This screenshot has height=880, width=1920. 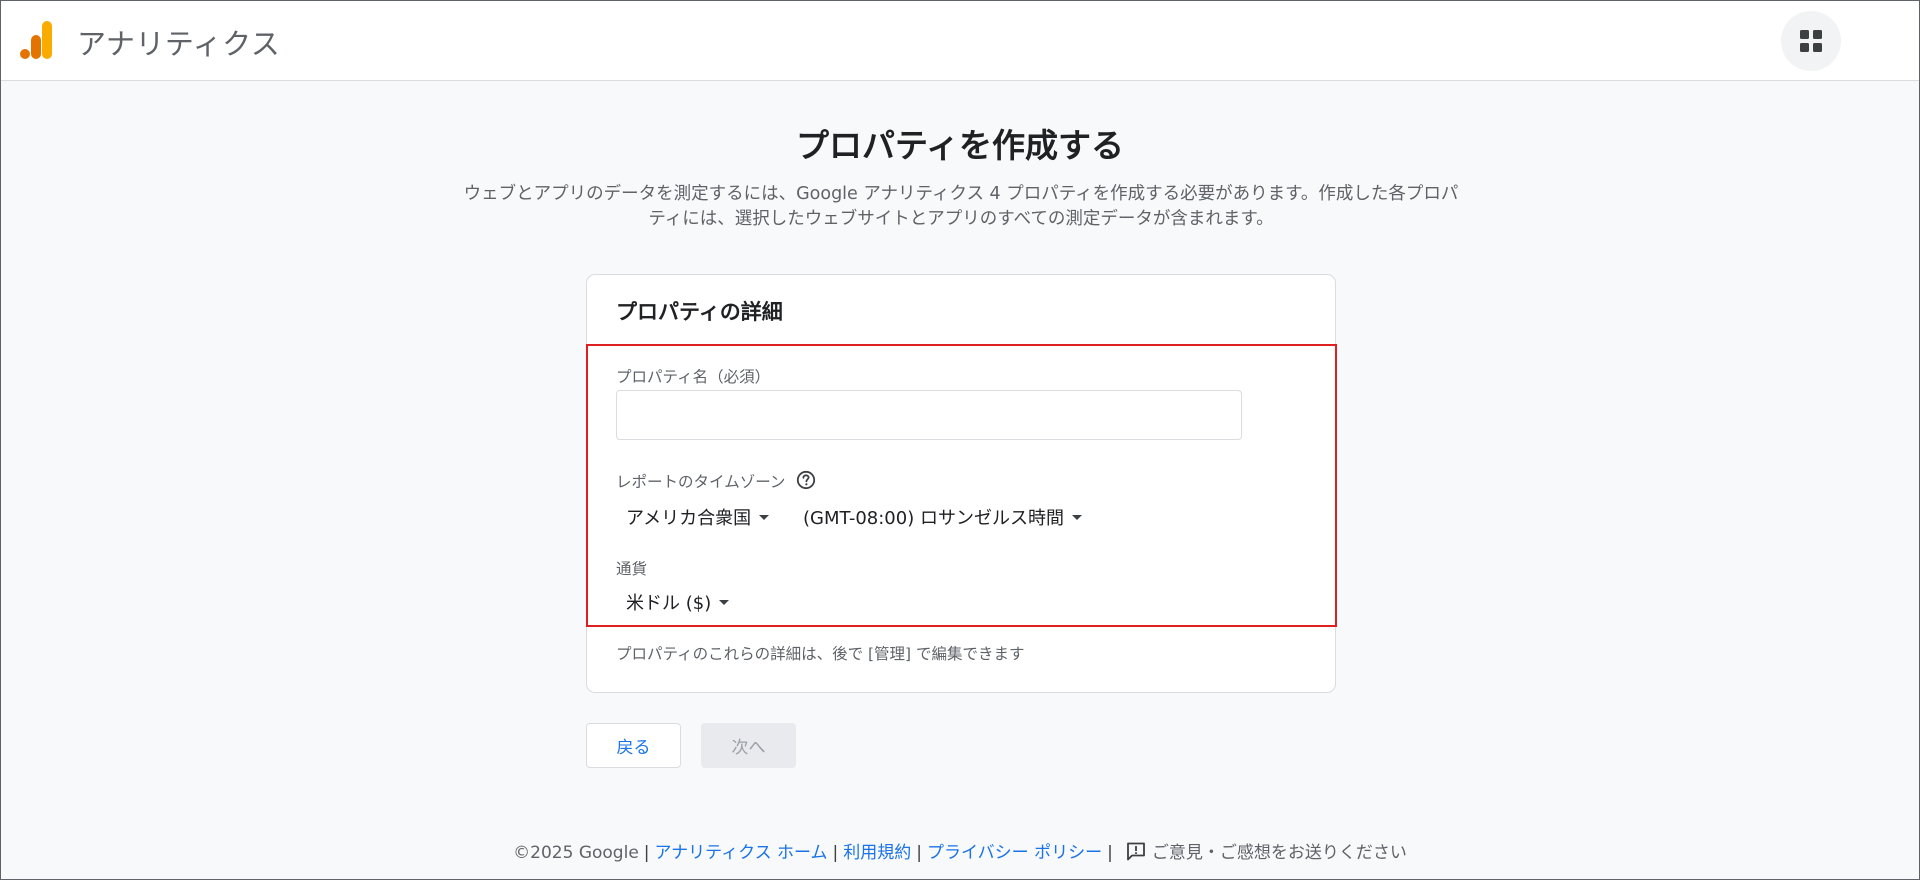 What do you see at coordinates (877, 853) in the screenshot?
I see `terms-link: 利用規約` at bounding box center [877, 853].